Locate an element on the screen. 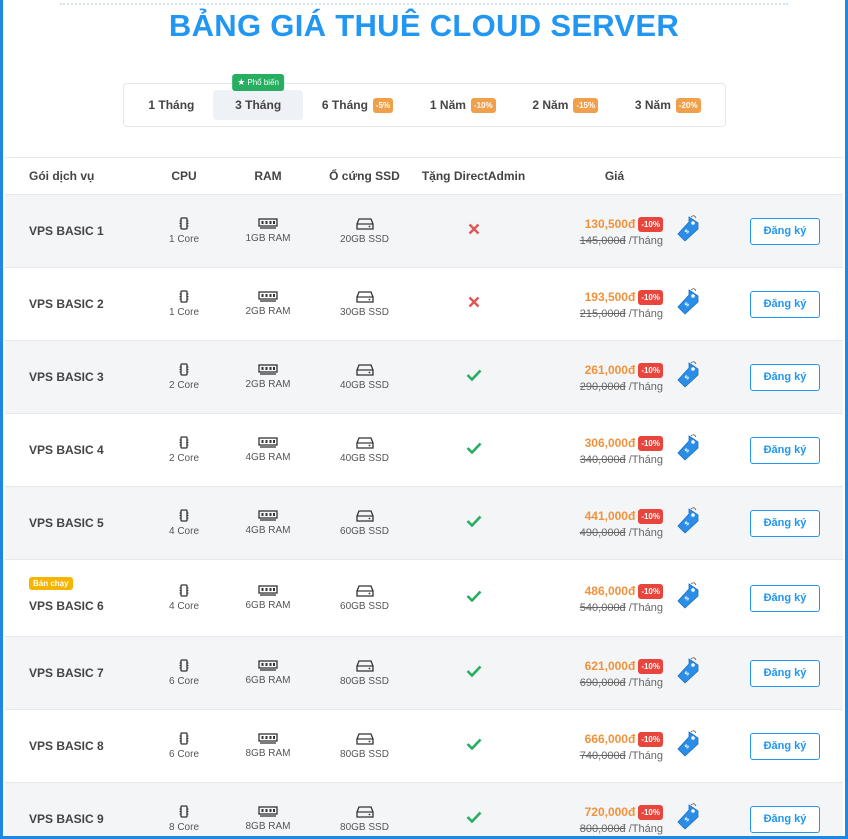  cpu-cell: 2 Core is located at coordinates (184, 377).